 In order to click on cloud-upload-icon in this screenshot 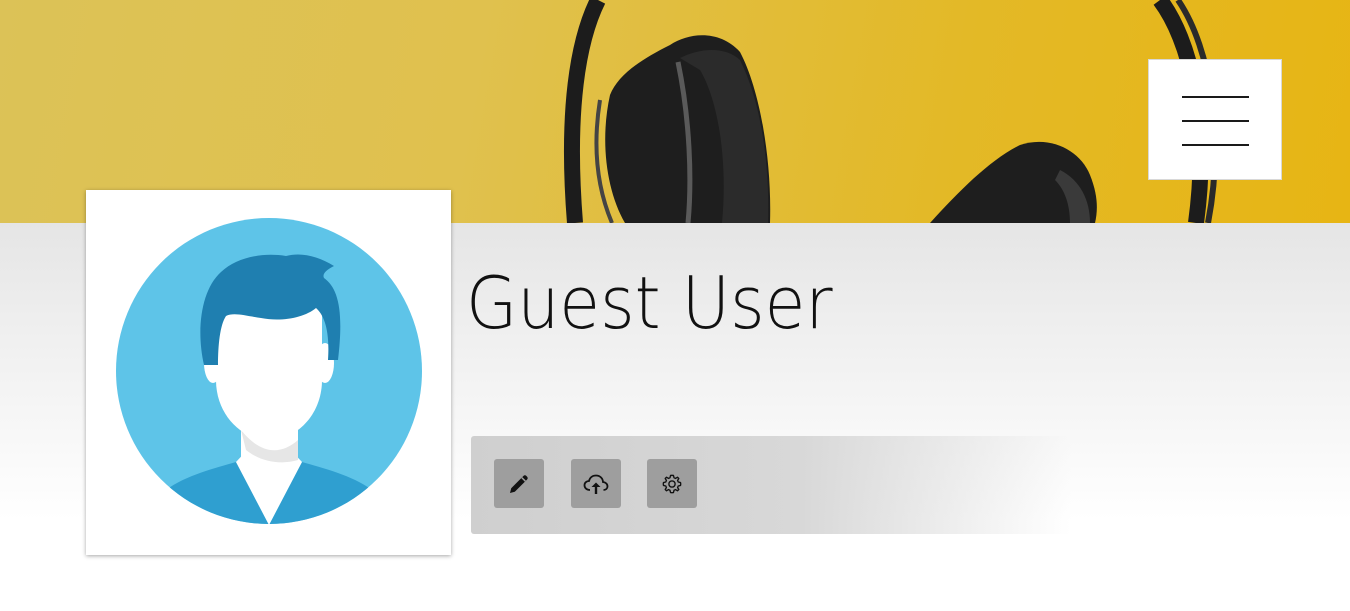, I will do `click(596, 484)`.